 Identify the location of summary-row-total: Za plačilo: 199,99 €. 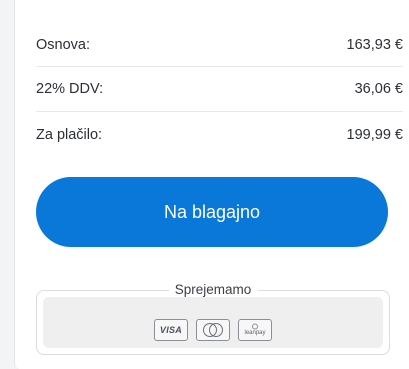
(219, 134).